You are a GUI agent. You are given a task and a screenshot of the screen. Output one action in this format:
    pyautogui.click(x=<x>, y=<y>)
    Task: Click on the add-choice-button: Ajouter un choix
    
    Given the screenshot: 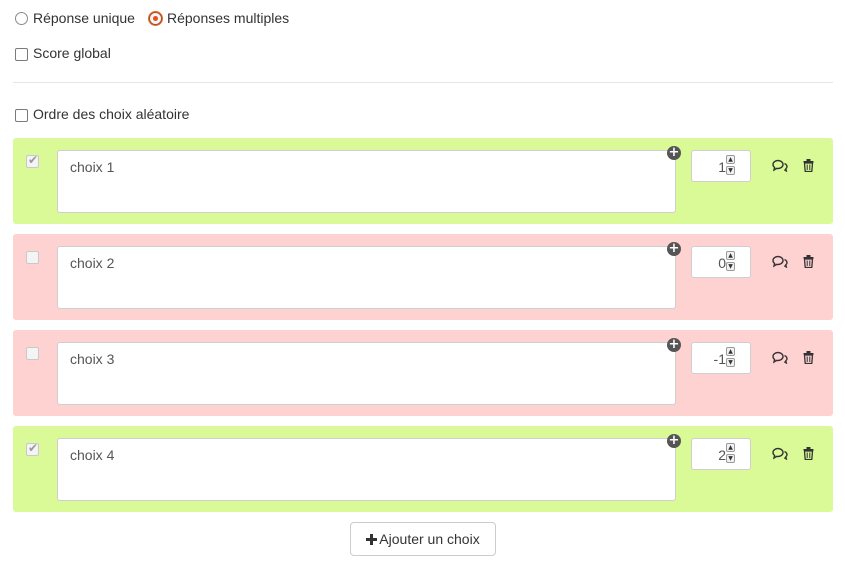 What is the action you would take?
    pyautogui.click(x=423, y=539)
    